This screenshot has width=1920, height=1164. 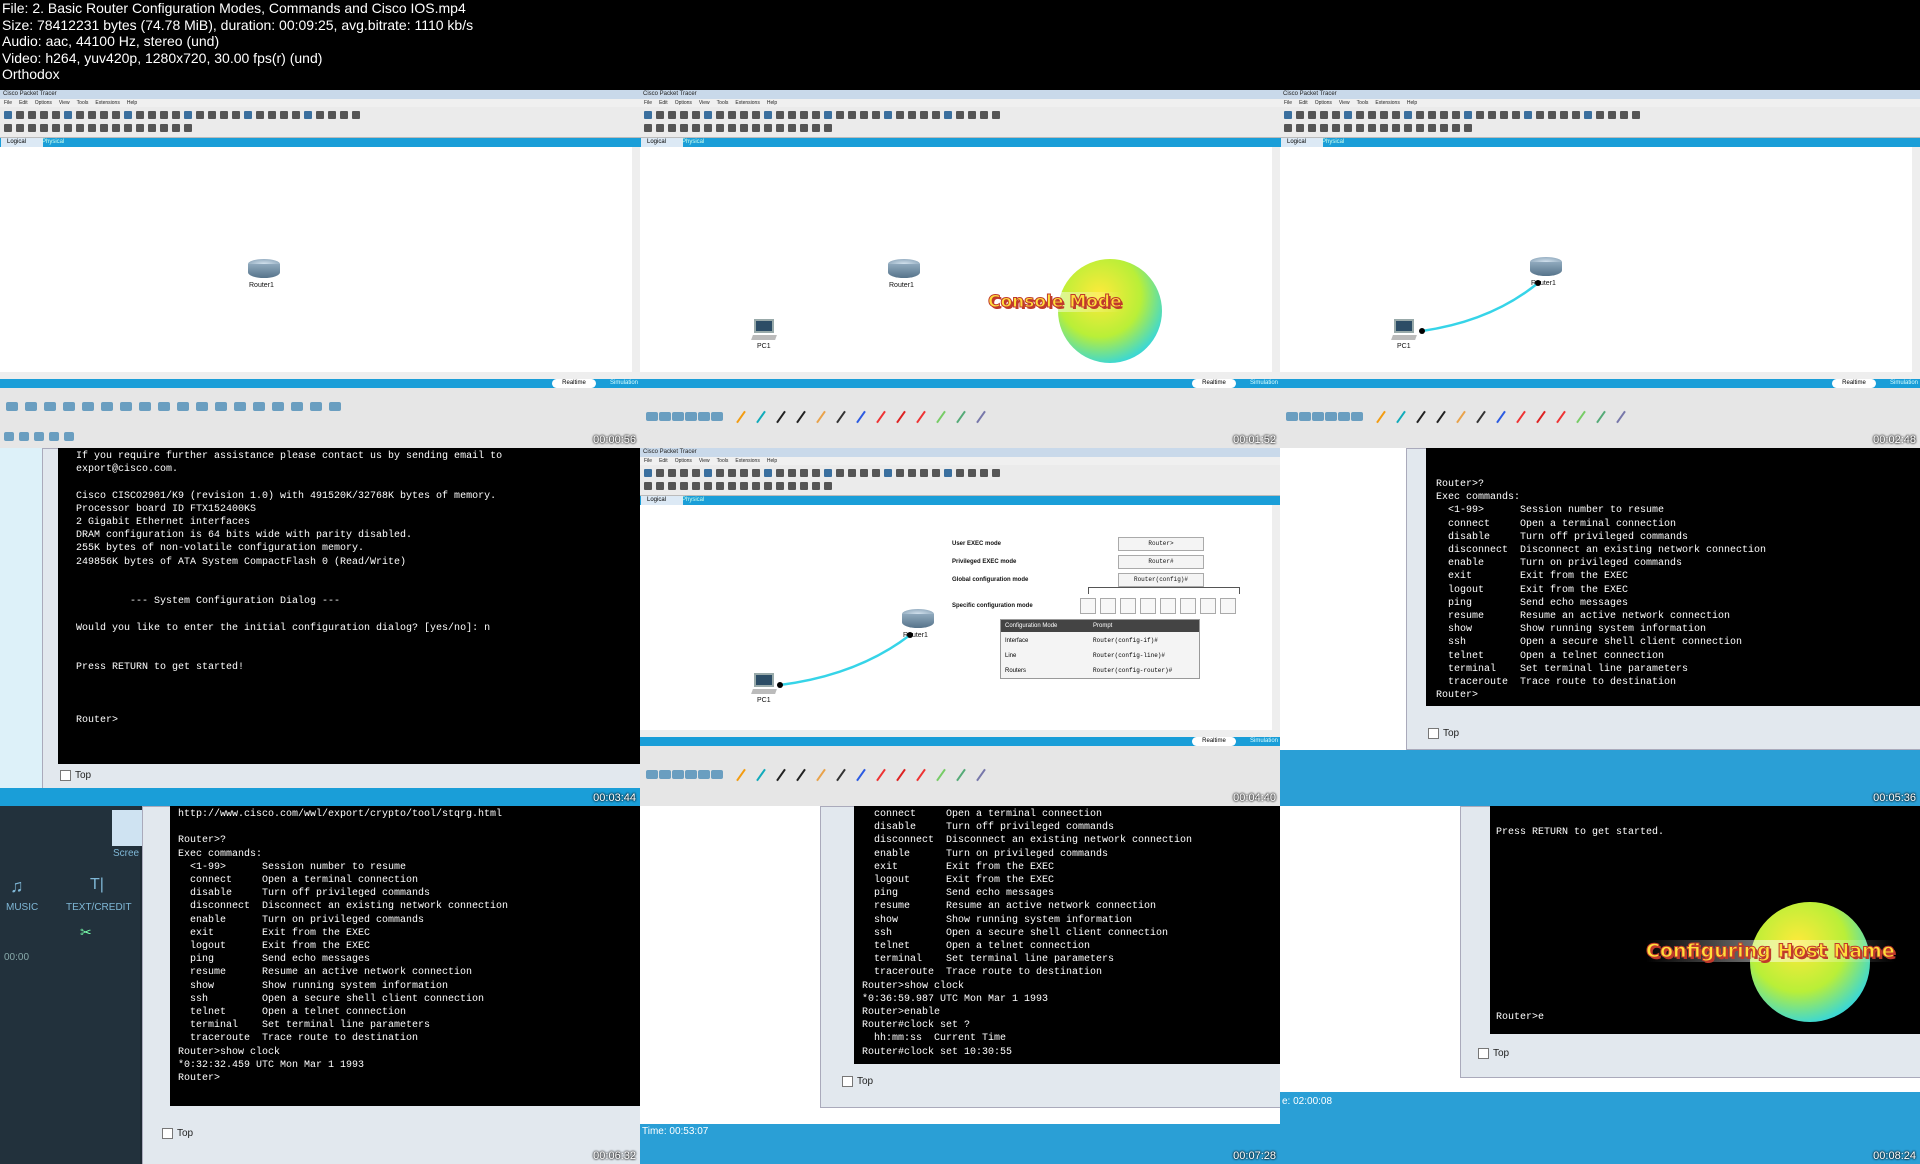 What do you see at coordinates (960, 733) in the screenshot?
I see `horizontal-scrollbar` at bounding box center [960, 733].